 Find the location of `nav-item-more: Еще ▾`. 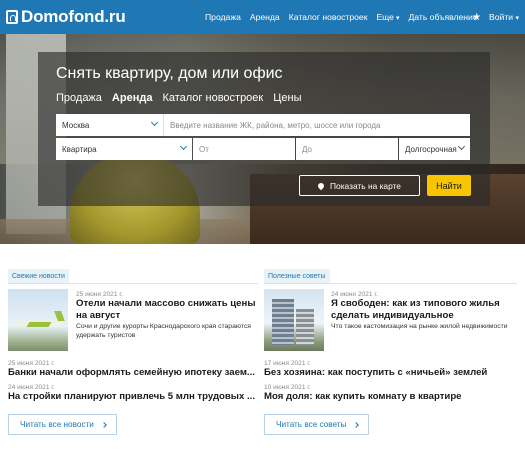

nav-item-more: Еще ▾ is located at coordinates (387, 17).